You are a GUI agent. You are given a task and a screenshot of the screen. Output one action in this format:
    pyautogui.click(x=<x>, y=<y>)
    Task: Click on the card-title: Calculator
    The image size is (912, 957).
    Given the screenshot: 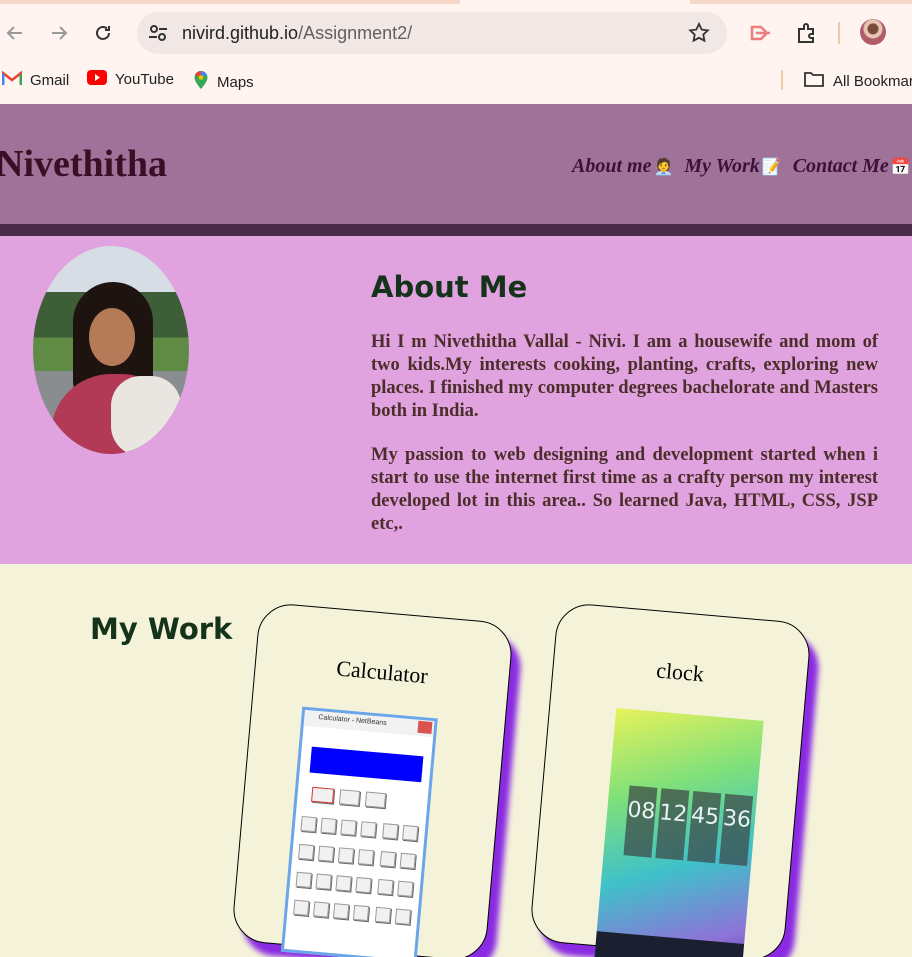 What is the action you would take?
    pyautogui.click(x=382, y=672)
    